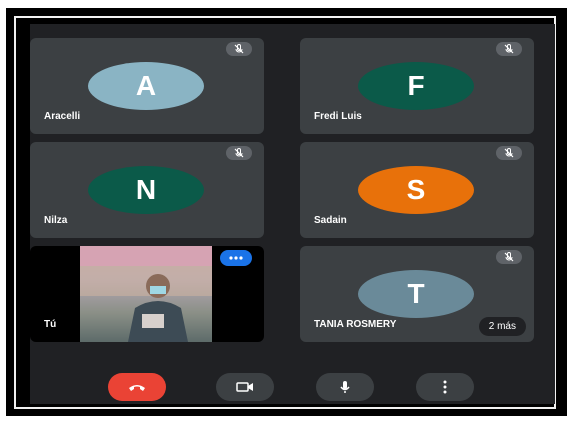 The width and height of the screenshot is (573, 422). Describe the element at coordinates (62, 116) in the screenshot. I see `participant-name: Aracelli` at that location.